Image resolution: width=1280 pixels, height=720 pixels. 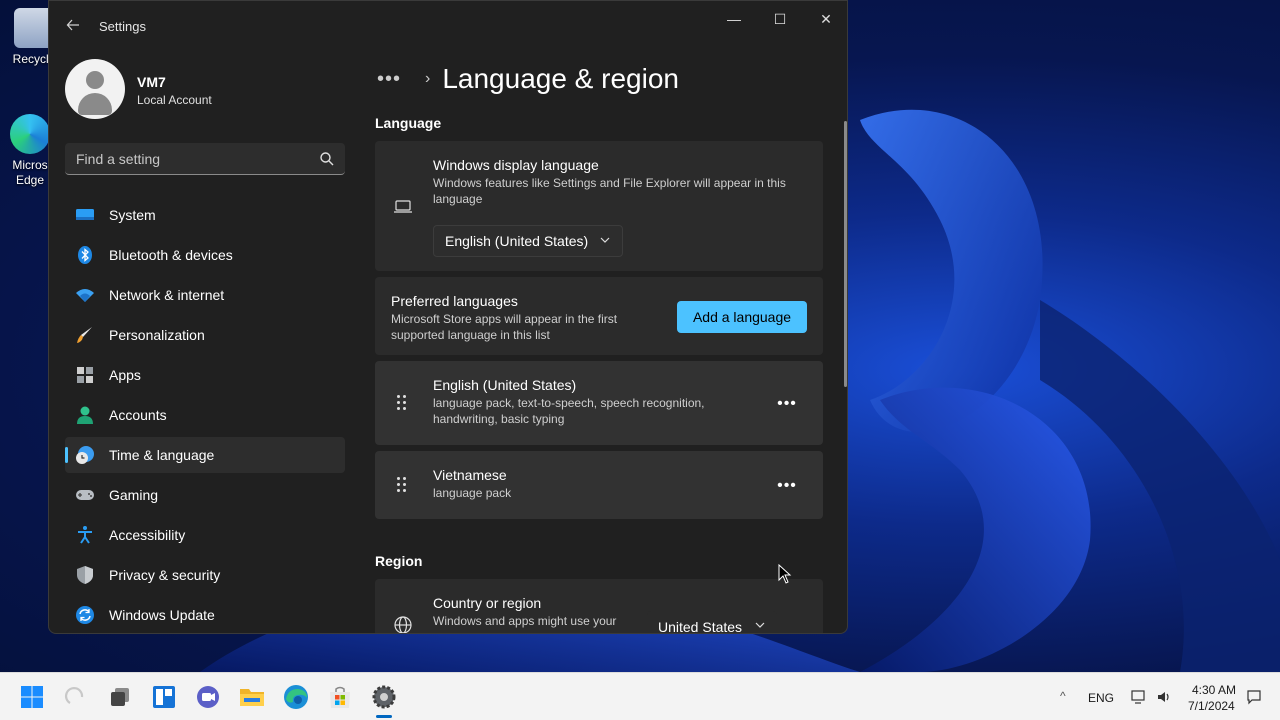 What do you see at coordinates (205, 535) in the screenshot?
I see `sidebar-item-accessibility: Accessibility` at bounding box center [205, 535].